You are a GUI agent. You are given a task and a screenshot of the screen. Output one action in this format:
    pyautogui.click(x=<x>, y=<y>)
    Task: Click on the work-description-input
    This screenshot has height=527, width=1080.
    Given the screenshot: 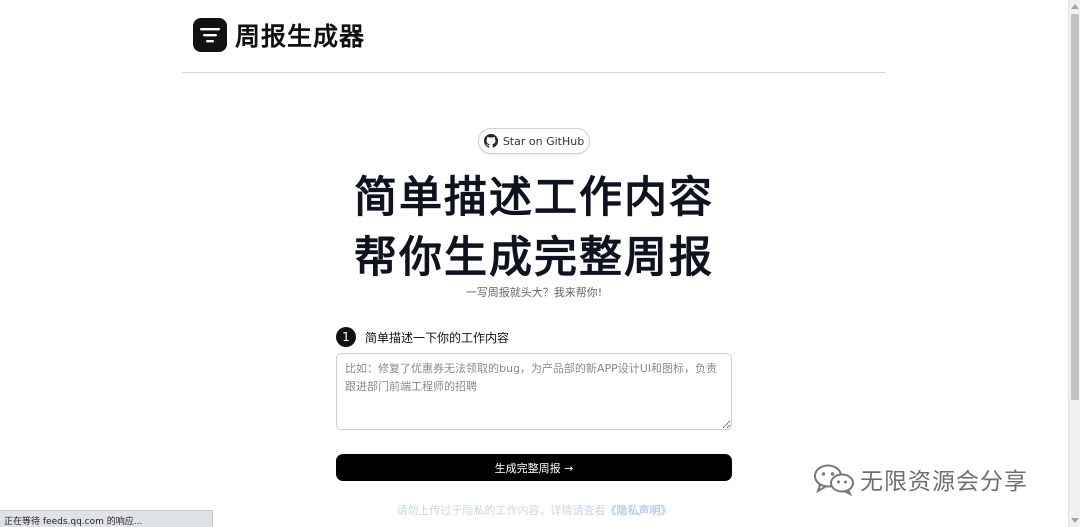 What is the action you would take?
    pyautogui.click(x=534, y=391)
    